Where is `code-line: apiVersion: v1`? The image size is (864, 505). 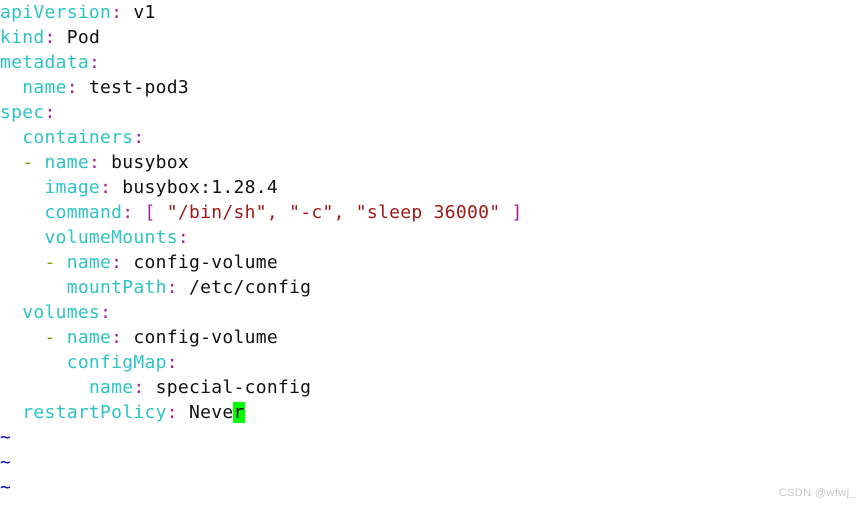
code-line: apiVersion: v1 is located at coordinates (432, 12).